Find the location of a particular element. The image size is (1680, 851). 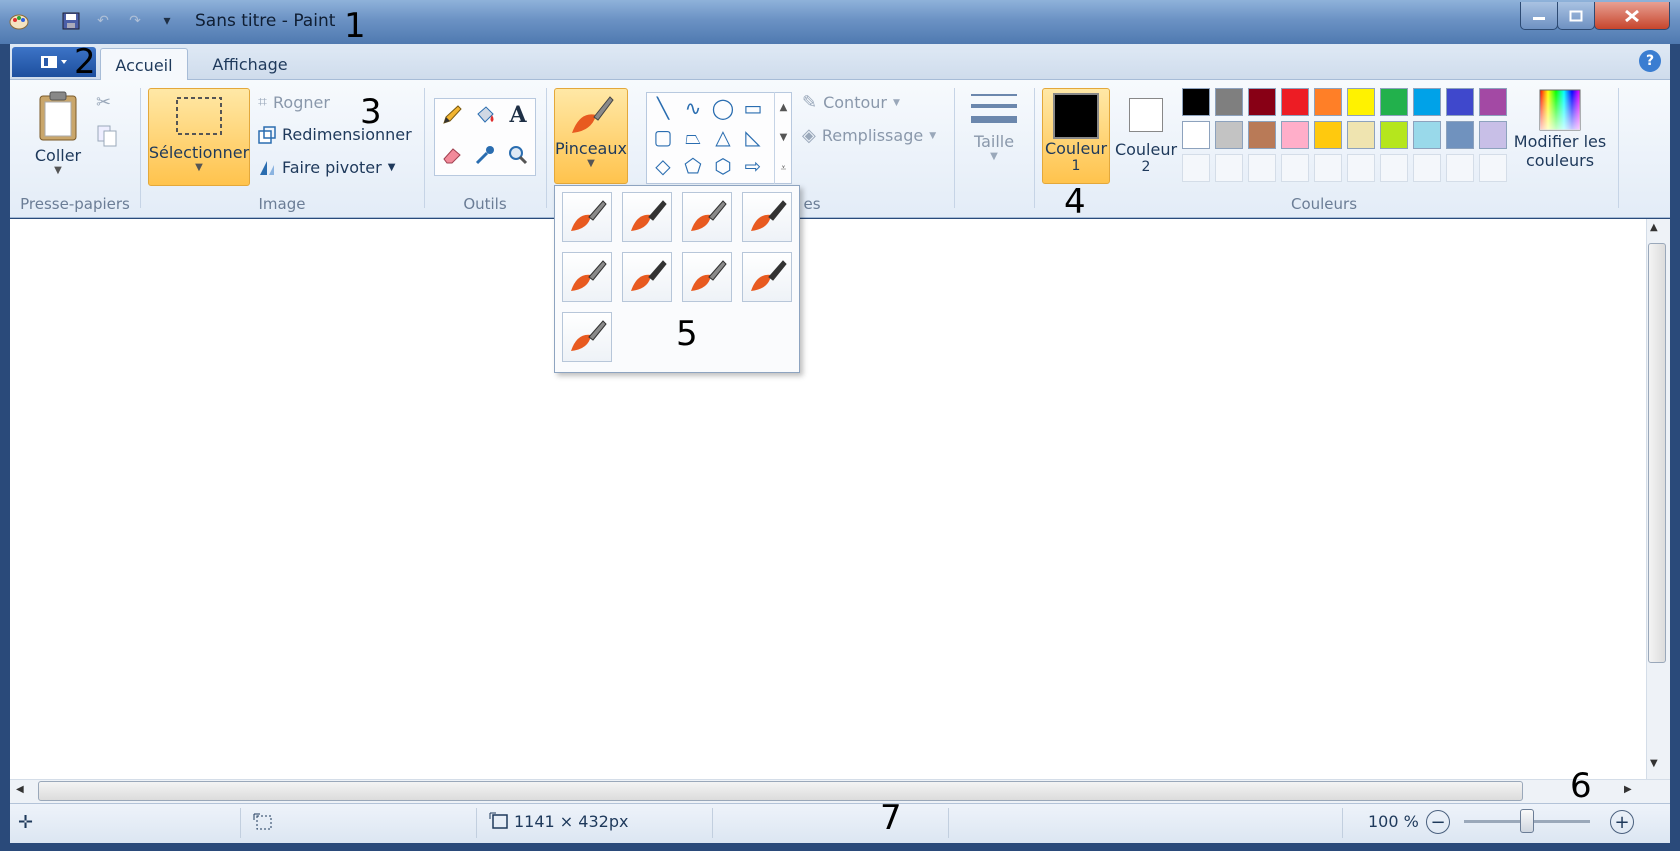

paint-app-icon is located at coordinates (19, 21).